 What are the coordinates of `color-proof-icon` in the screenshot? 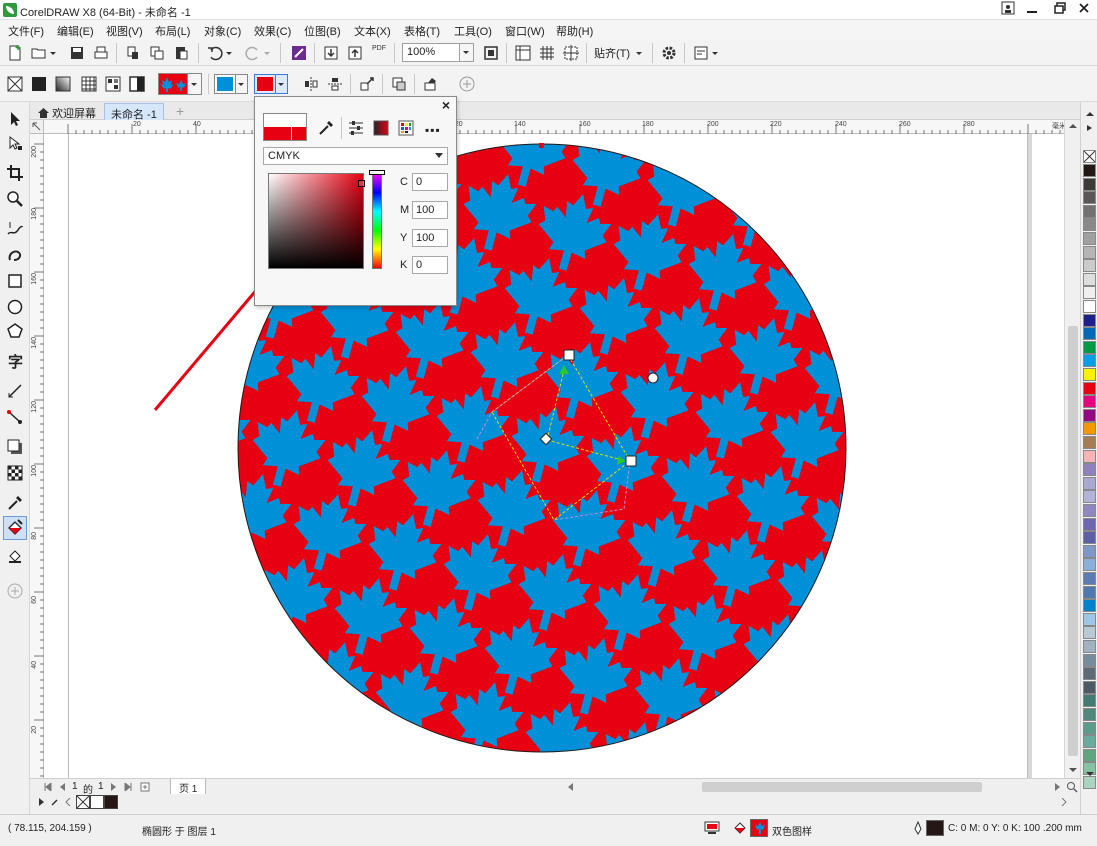 It's located at (712, 828).